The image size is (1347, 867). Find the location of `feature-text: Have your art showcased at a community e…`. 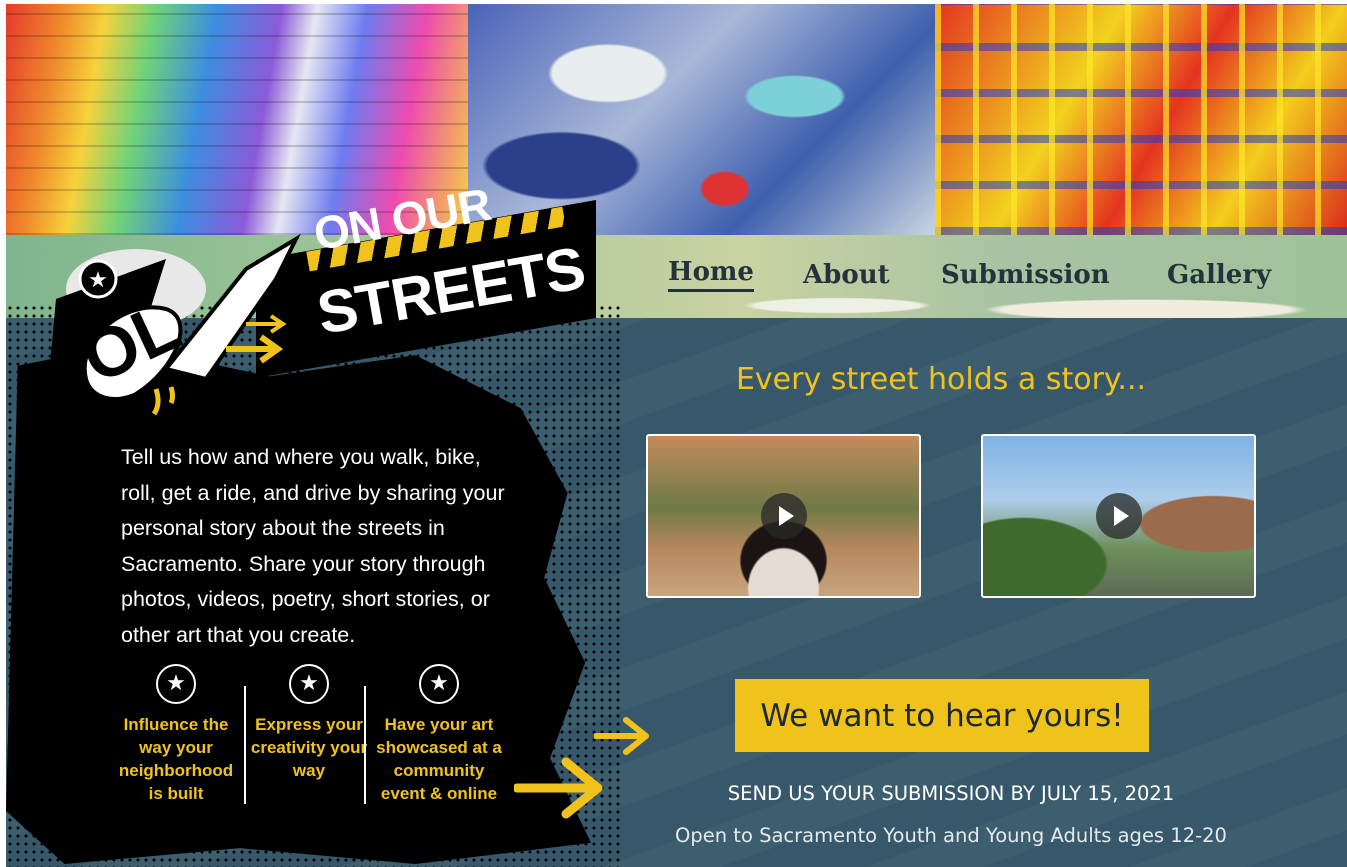

feature-text: Have your art showcased at a community e… is located at coordinates (439, 759).